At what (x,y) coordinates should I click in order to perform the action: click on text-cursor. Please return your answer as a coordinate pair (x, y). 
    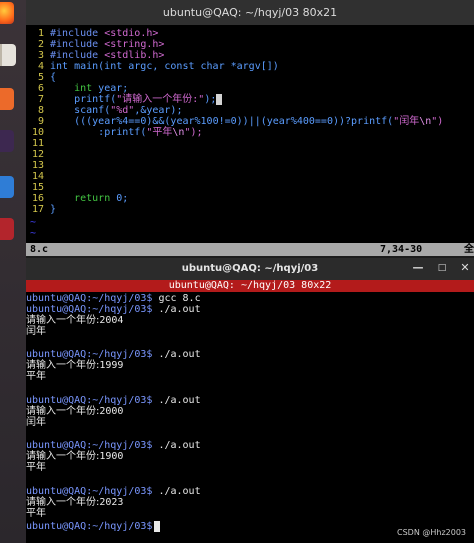
    Looking at the image, I should click on (219, 99).